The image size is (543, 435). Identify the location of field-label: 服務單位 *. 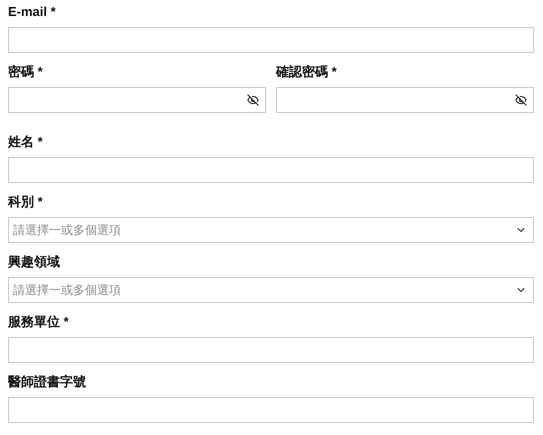
(38, 322).